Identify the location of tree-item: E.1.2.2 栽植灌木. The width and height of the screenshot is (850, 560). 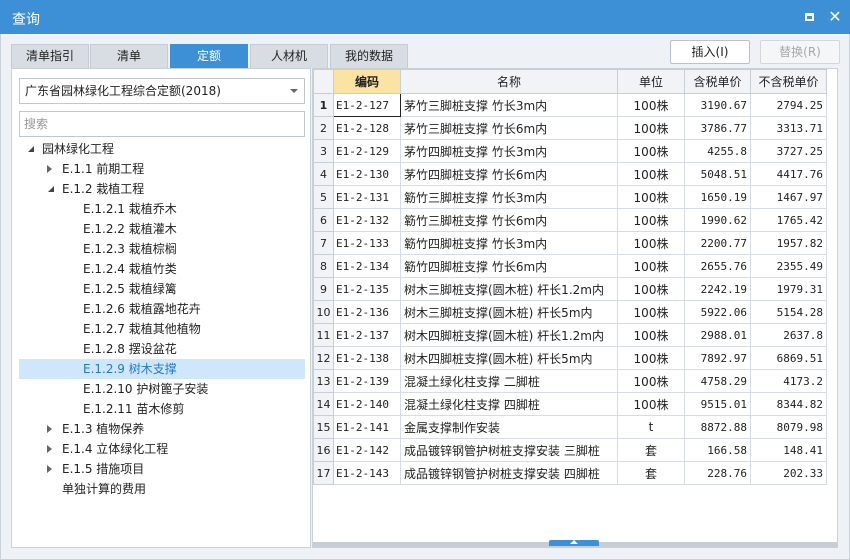
(161, 229).